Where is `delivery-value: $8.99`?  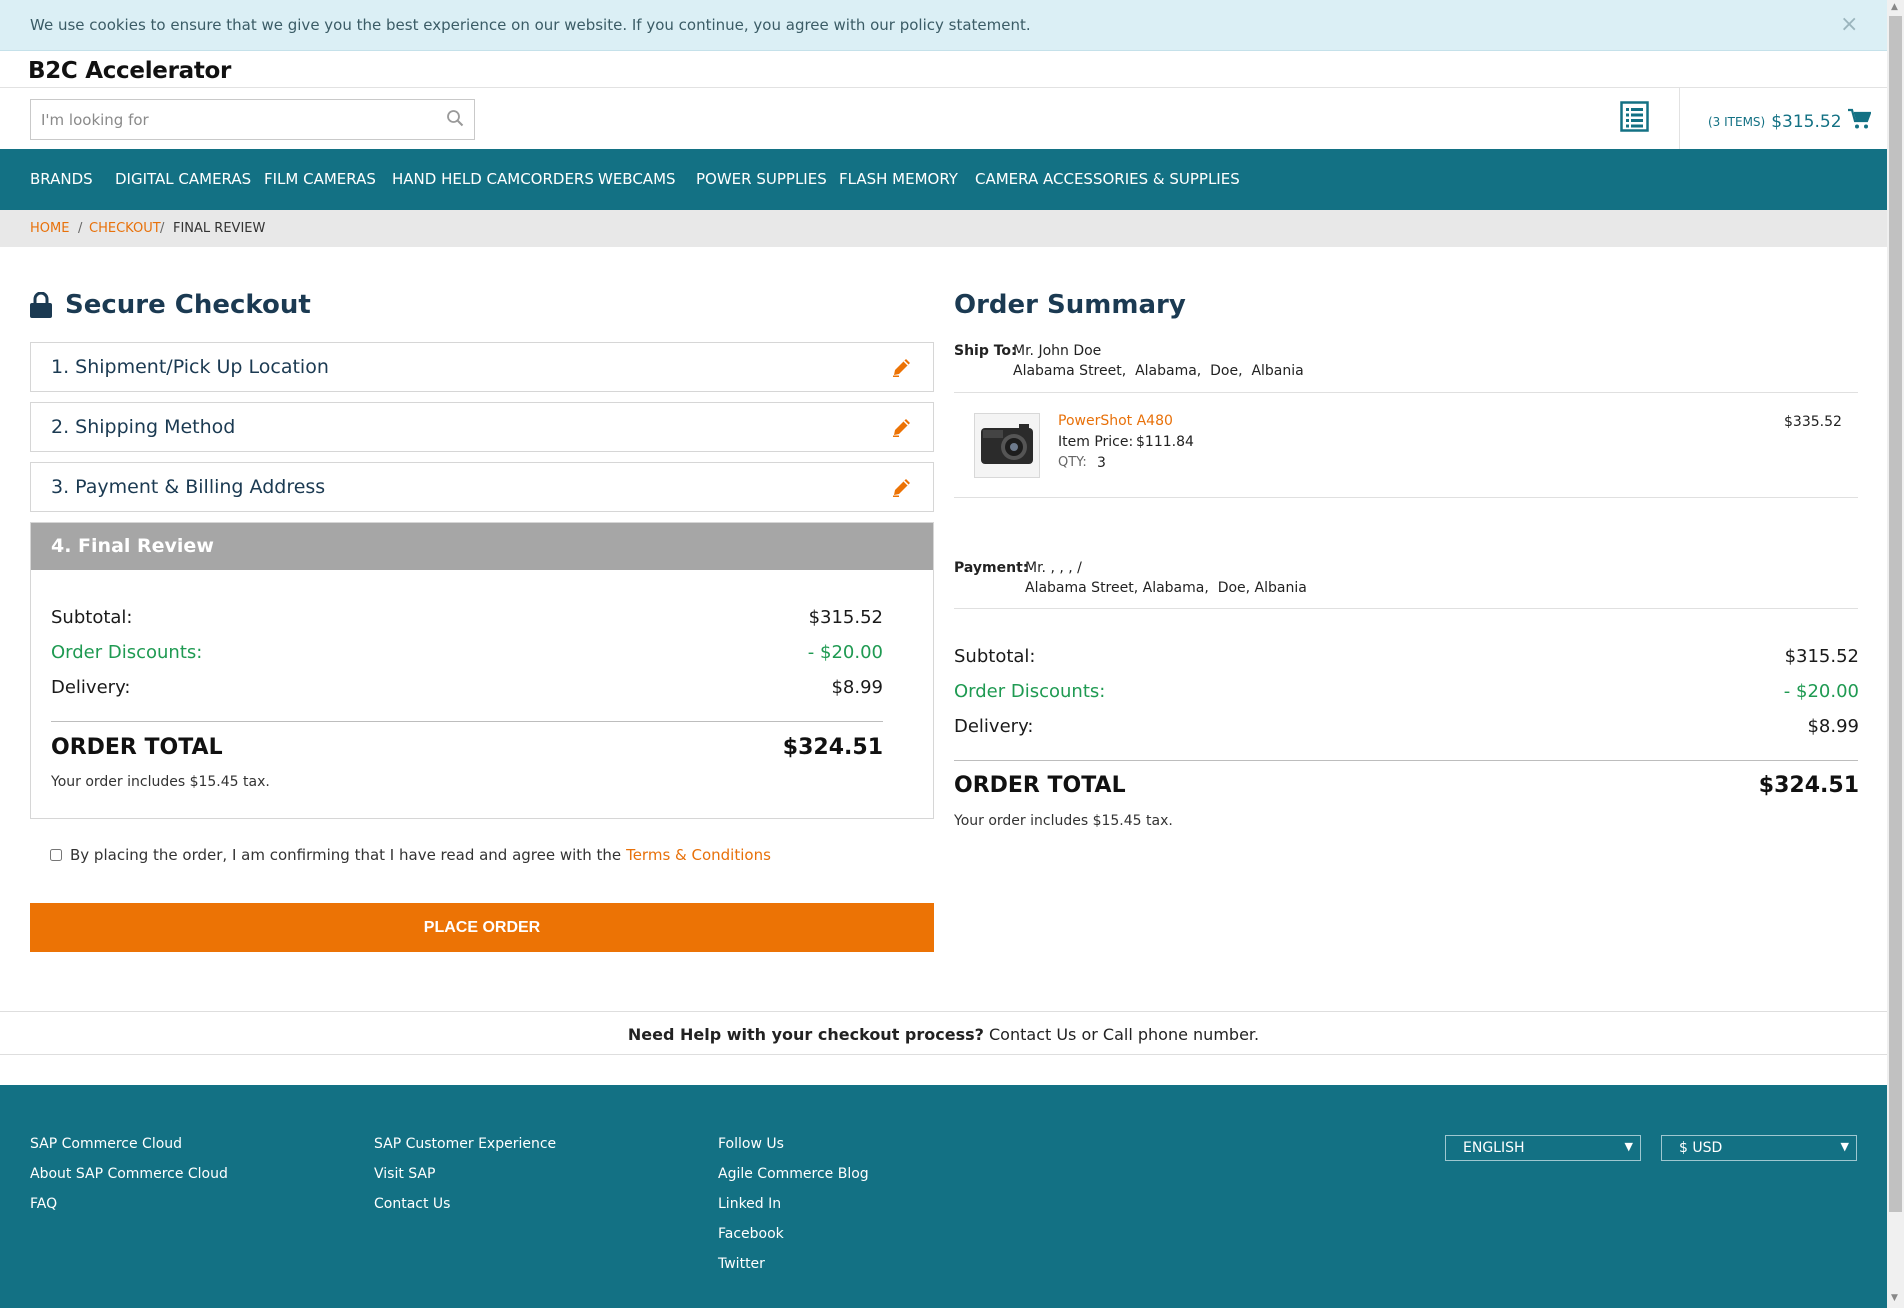
delivery-value: $8.99 is located at coordinates (857, 687).